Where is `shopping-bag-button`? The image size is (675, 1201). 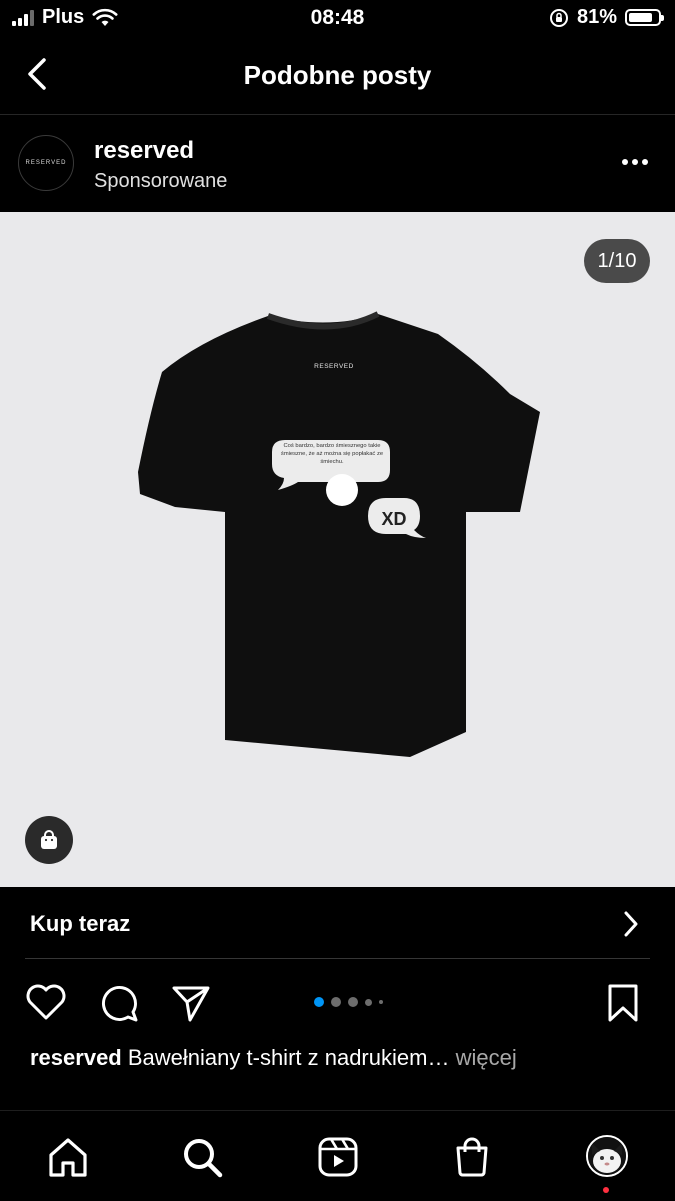
shopping-bag-button is located at coordinates (49, 840).